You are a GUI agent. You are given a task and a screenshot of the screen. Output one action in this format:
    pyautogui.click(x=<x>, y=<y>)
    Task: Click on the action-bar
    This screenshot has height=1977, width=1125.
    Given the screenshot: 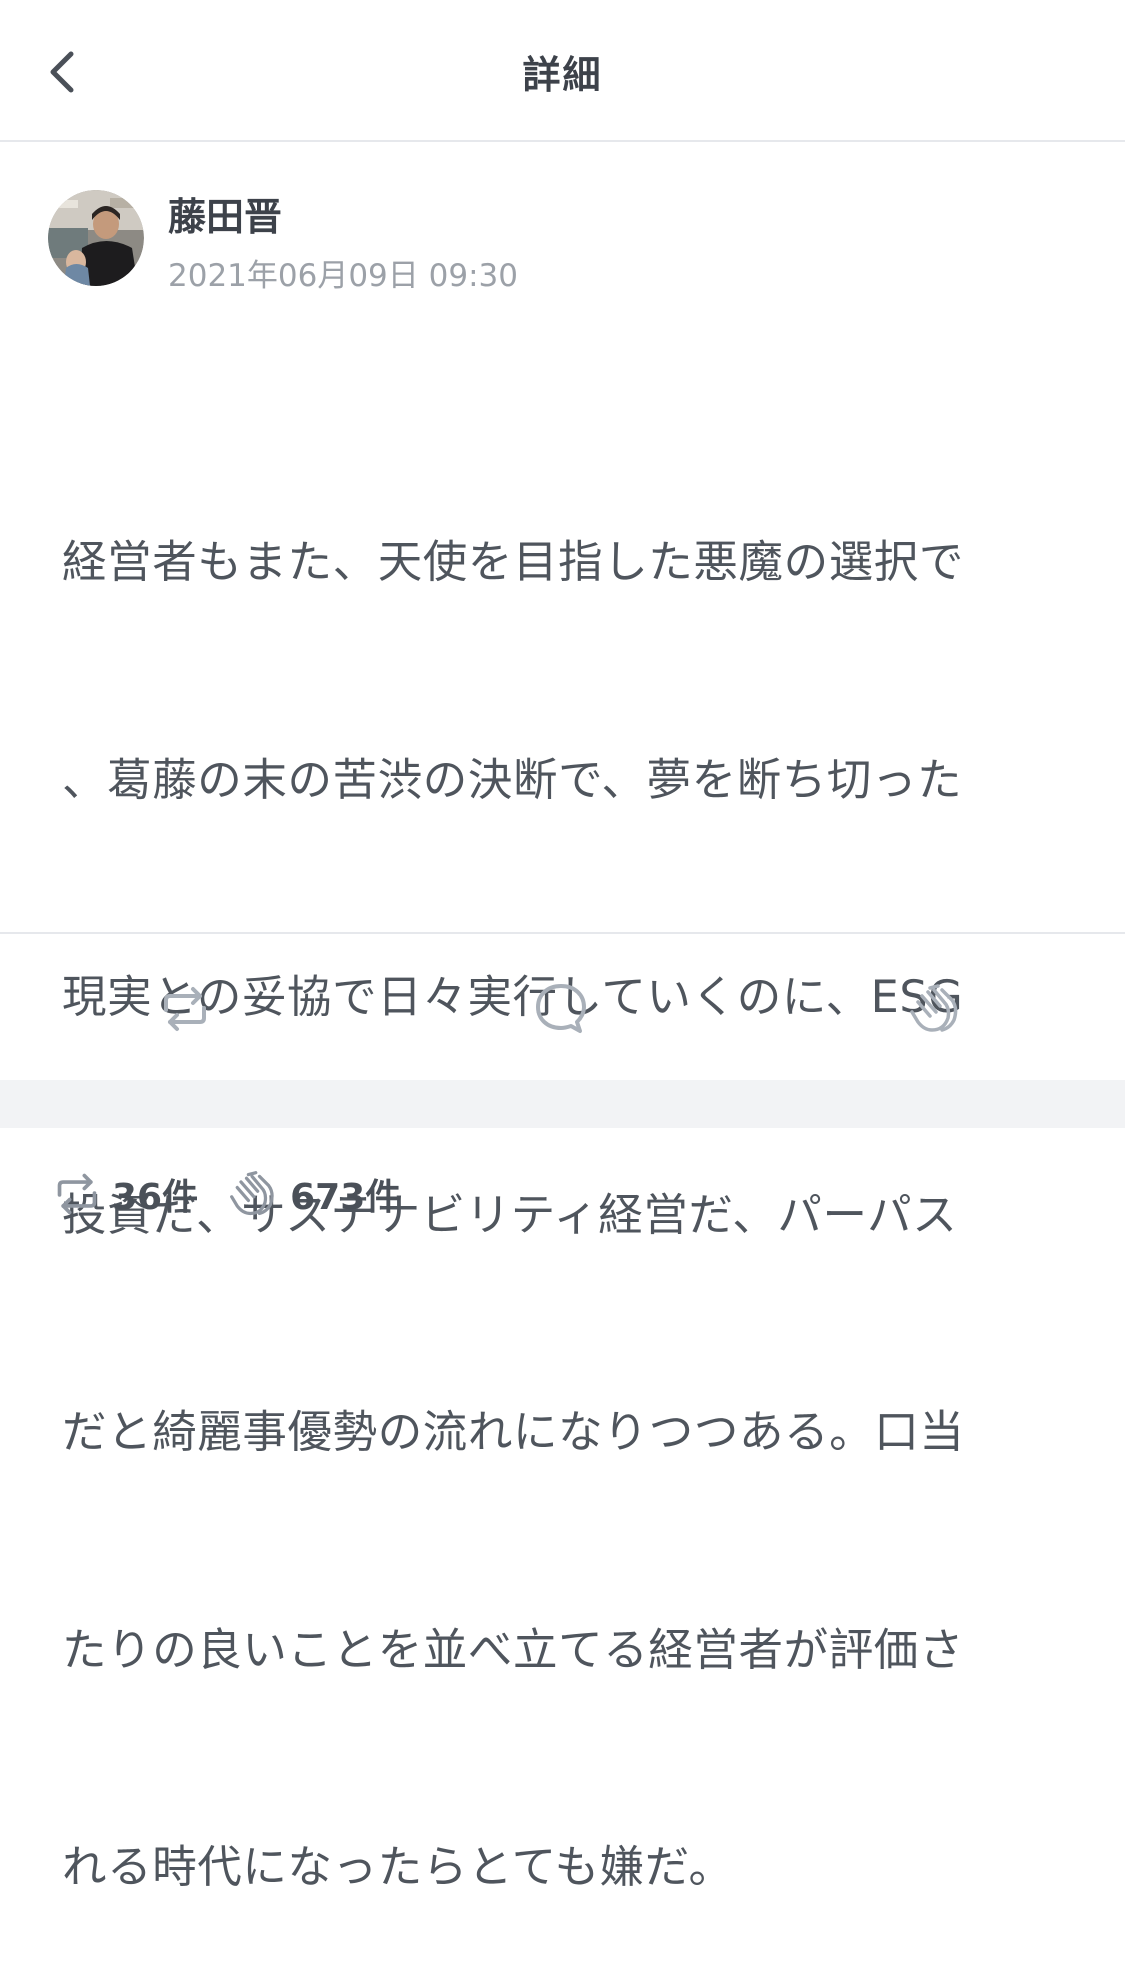 What is the action you would take?
    pyautogui.click(x=562, y=1006)
    